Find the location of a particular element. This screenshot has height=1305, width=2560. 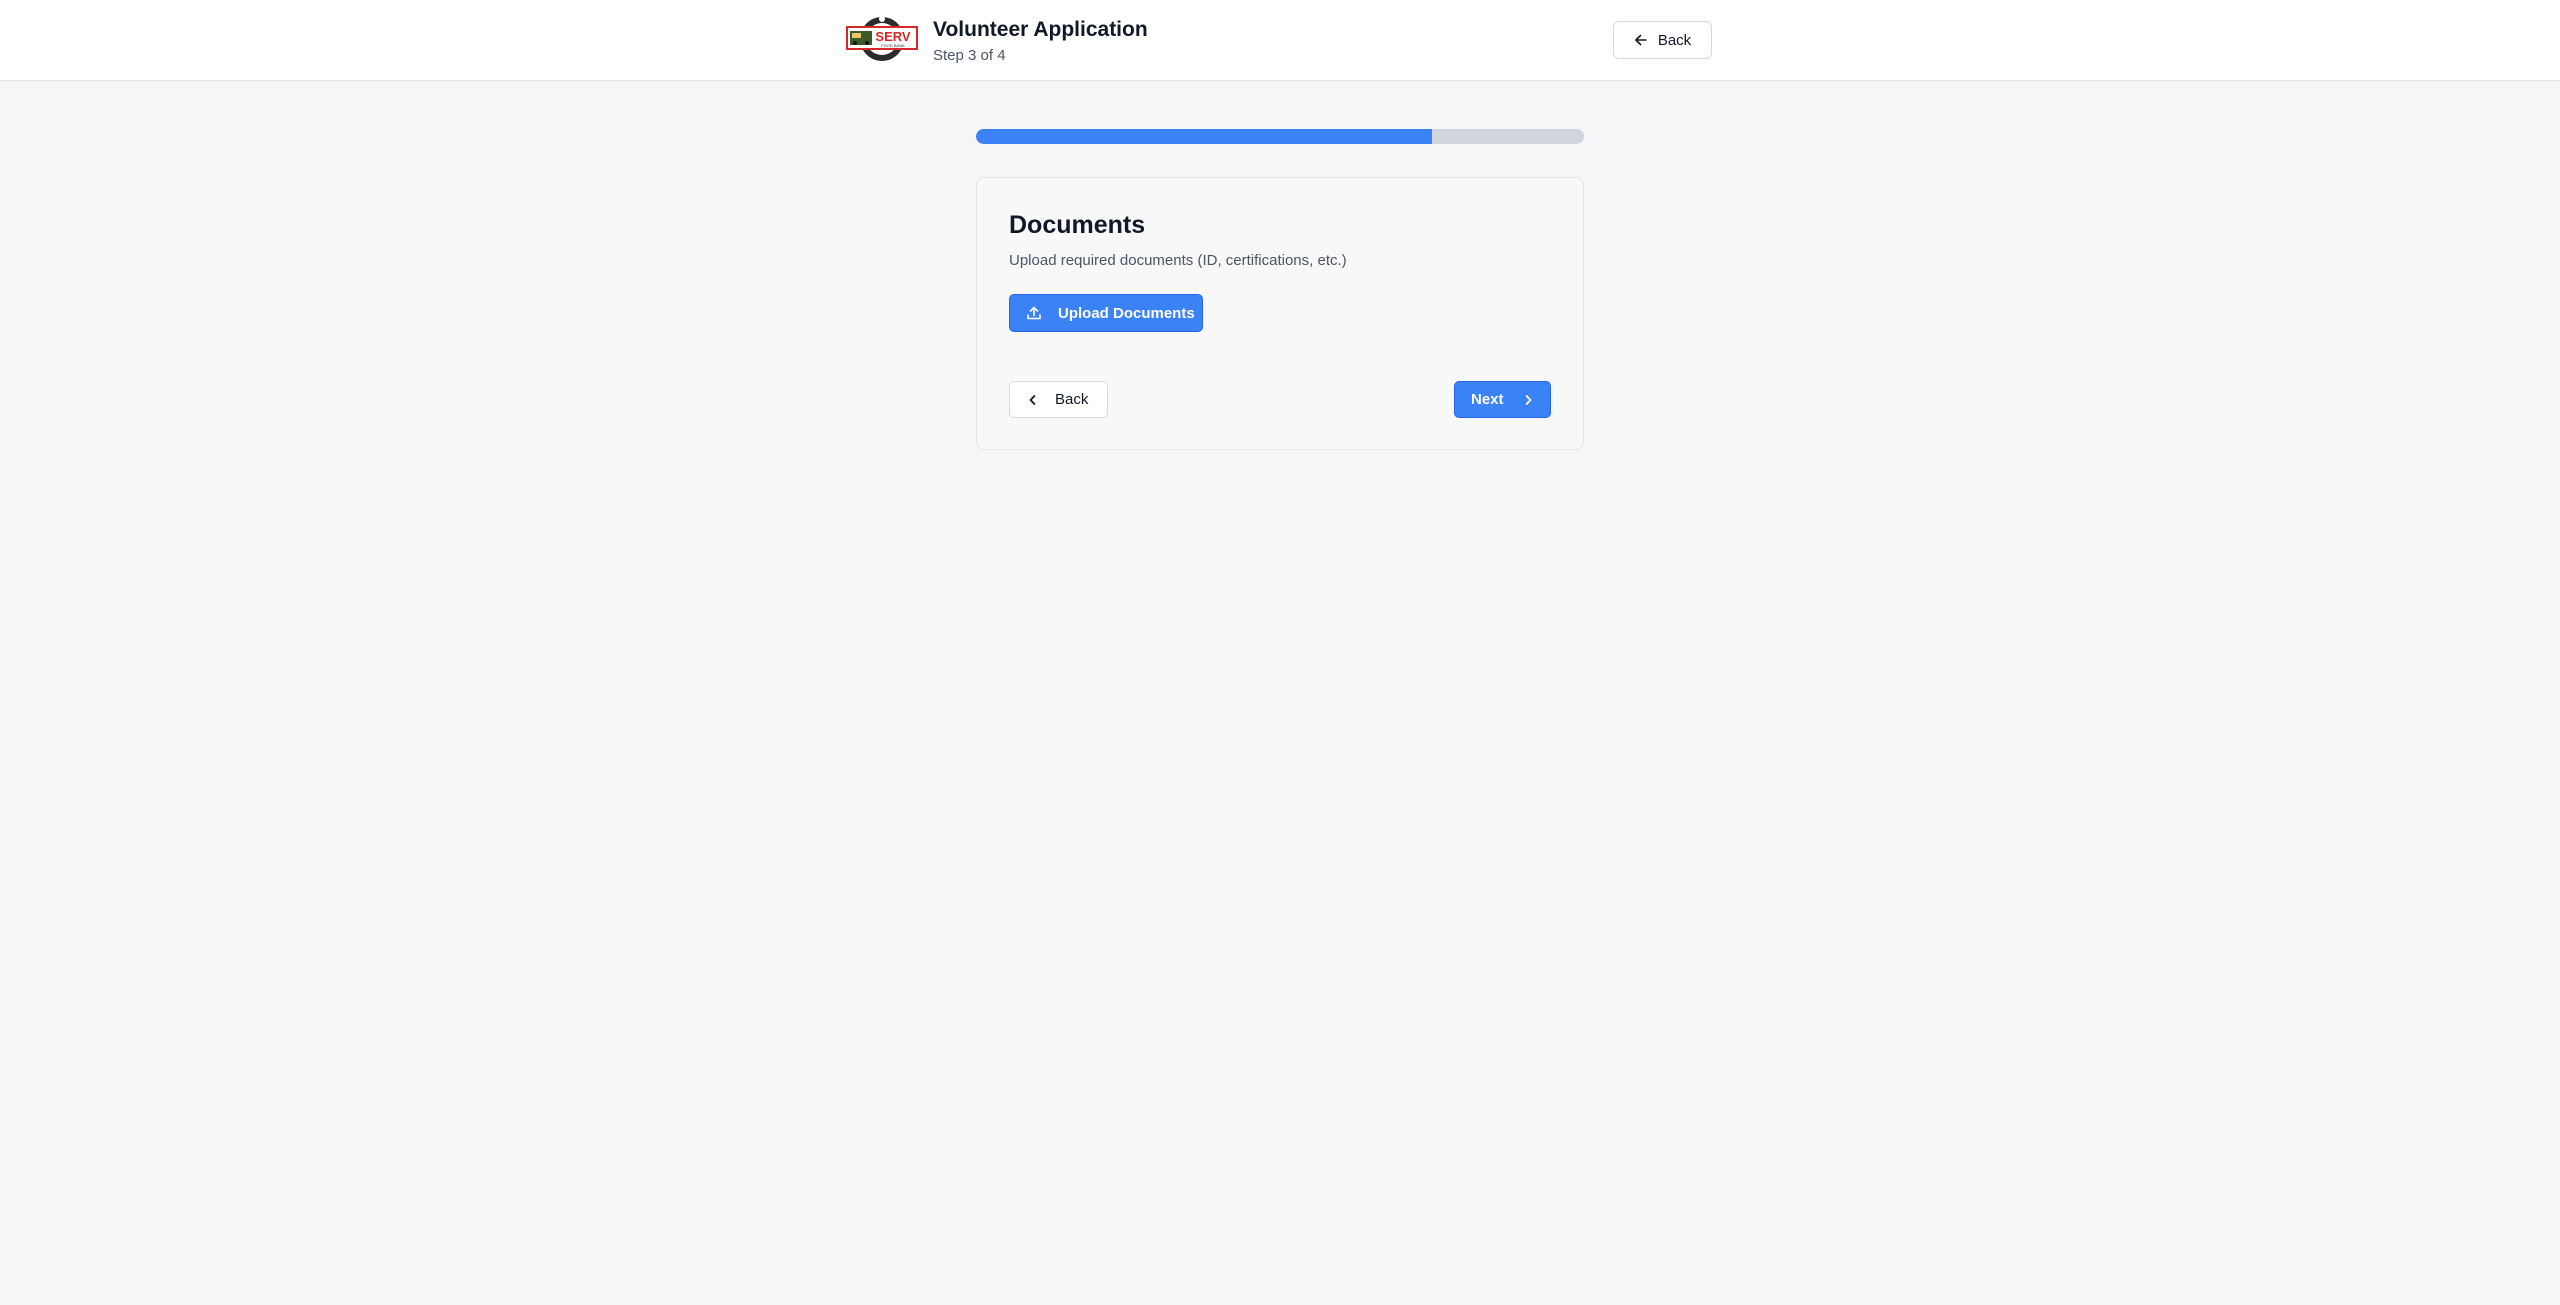

header-title-group: Volunteer Application Step 3 of 4 is located at coordinates (1040, 41).